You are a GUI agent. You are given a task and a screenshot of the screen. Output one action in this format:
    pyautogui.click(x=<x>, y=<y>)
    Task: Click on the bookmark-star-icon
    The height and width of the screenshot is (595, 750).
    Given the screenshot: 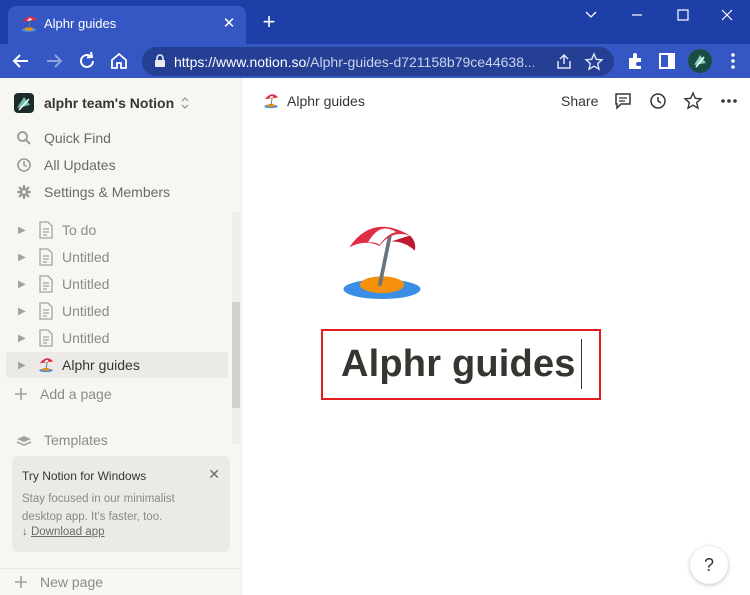 What is the action you would take?
    pyautogui.click(x=594, y=62)
    